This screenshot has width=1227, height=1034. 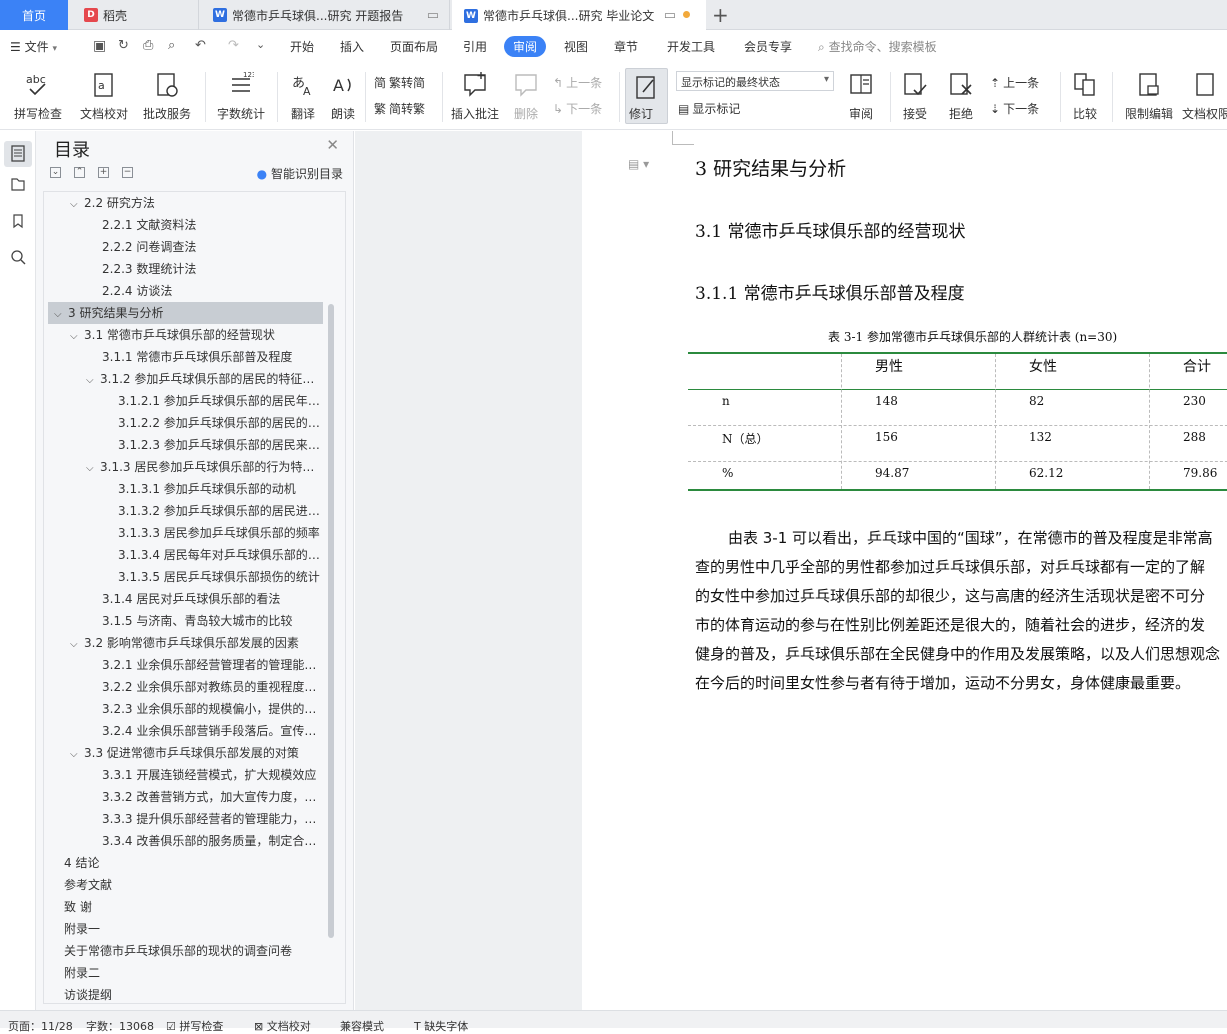 What do you see at coordinates (194, 907) in the screenshot?
I see `toc-item: 致 谢` at bounding box center [194, 907].